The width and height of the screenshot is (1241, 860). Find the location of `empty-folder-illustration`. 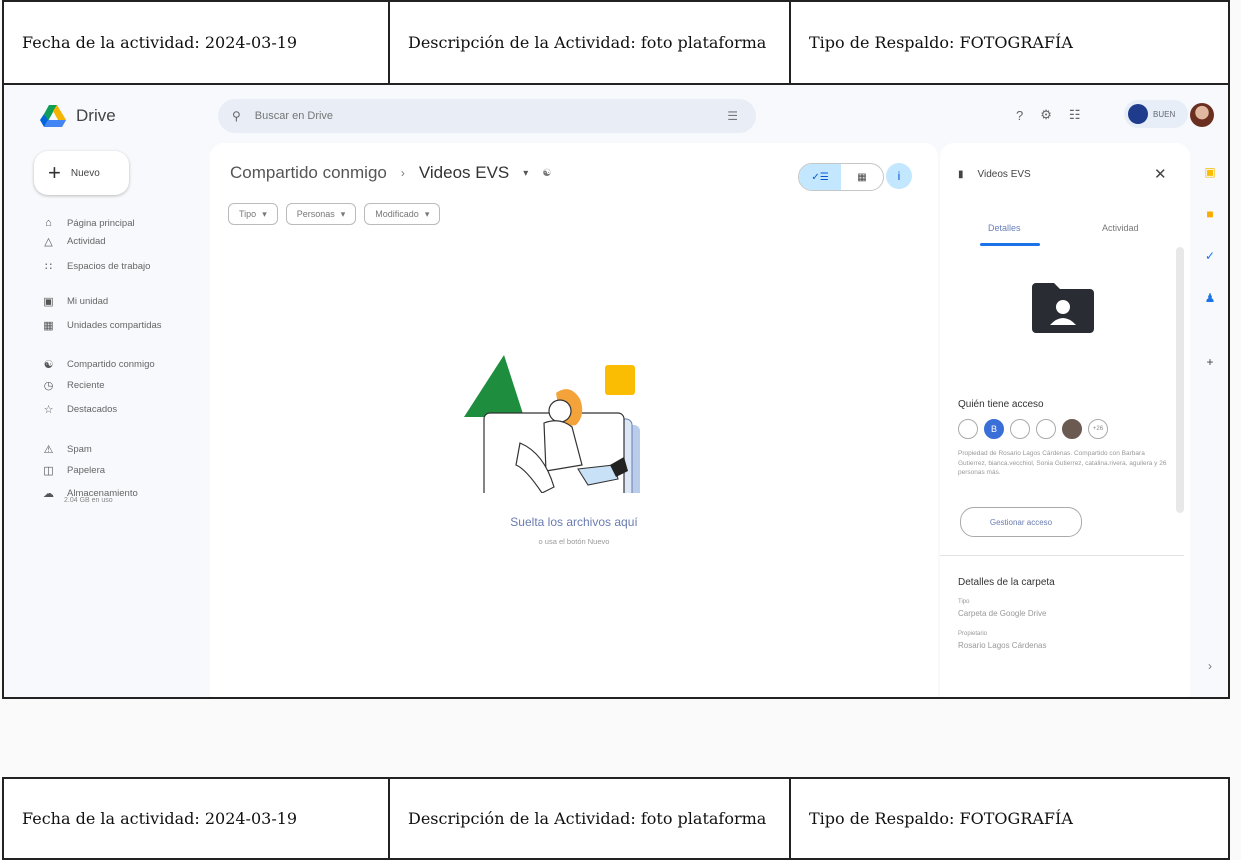

empty-folder-illustration is located at coordinates (552, 424).